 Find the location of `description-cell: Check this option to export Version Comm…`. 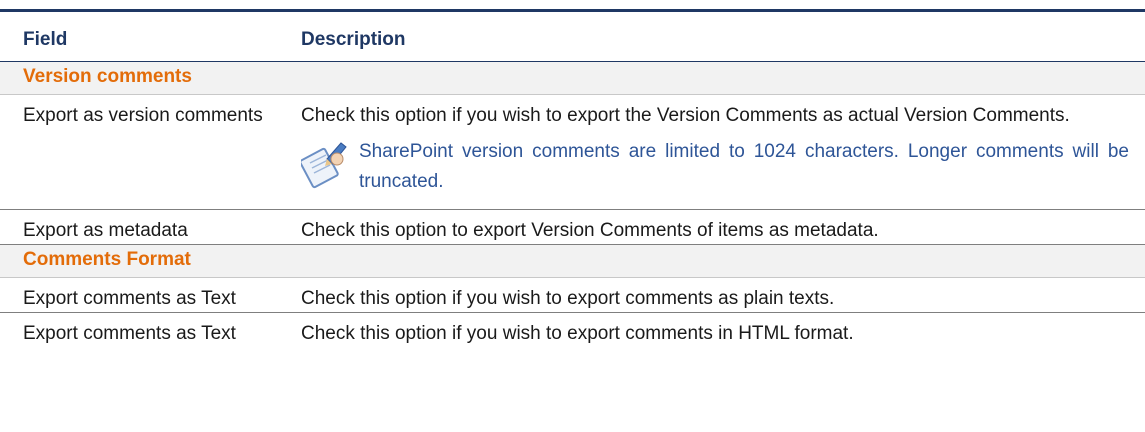

description-cell: Check this option to export Version Comm… is located at coordinates (715, 227).